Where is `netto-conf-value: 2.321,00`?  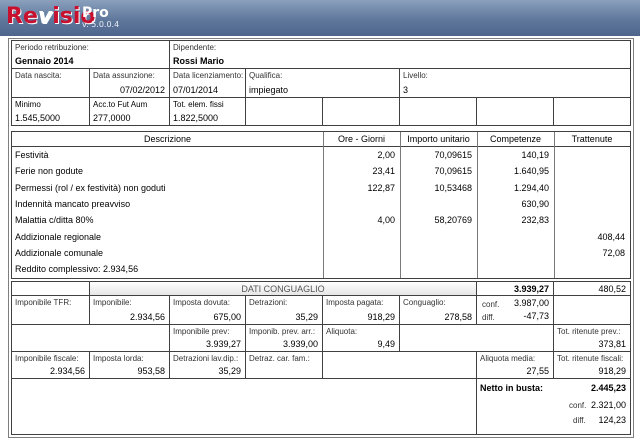 netto-conf-value: 2.321,00 is located at coordinates (608, 405).